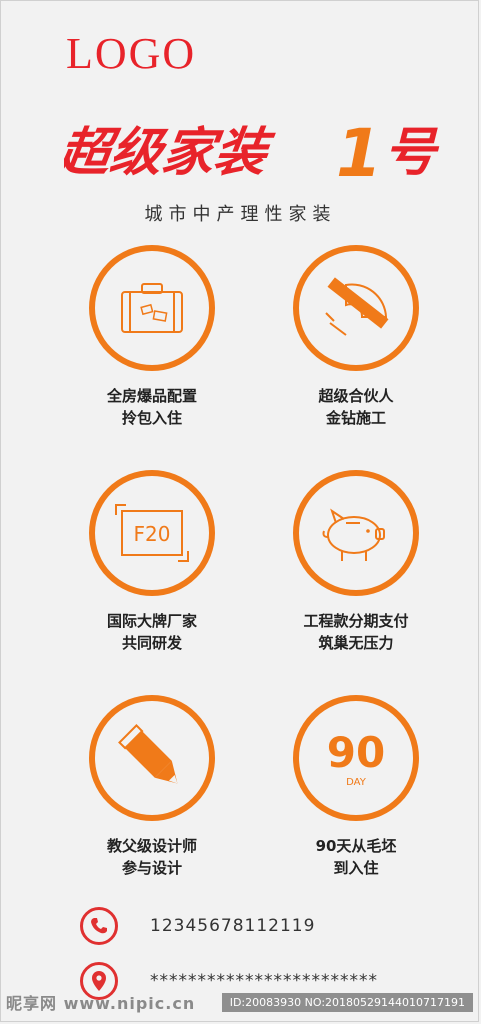 The image size is (481, 1024). Describe the element at coordinates (151, 418) in the screenshot. I see `feature-line-2: 拎包入住` at that location.